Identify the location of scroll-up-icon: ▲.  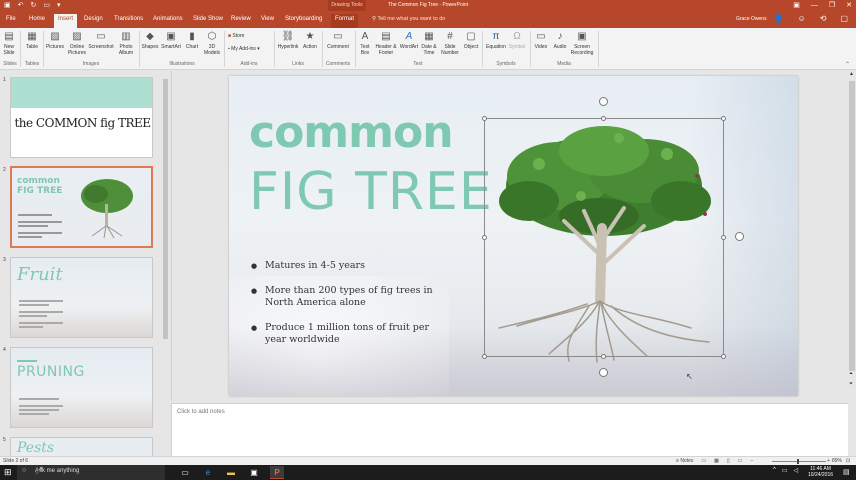
(851, 74).